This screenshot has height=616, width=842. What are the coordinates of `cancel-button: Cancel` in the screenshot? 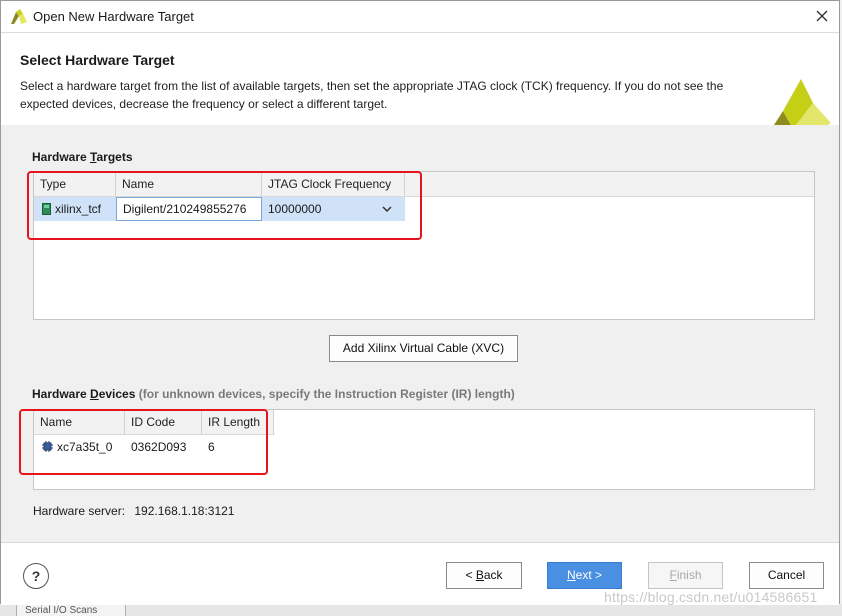 It's located at (786, 575).